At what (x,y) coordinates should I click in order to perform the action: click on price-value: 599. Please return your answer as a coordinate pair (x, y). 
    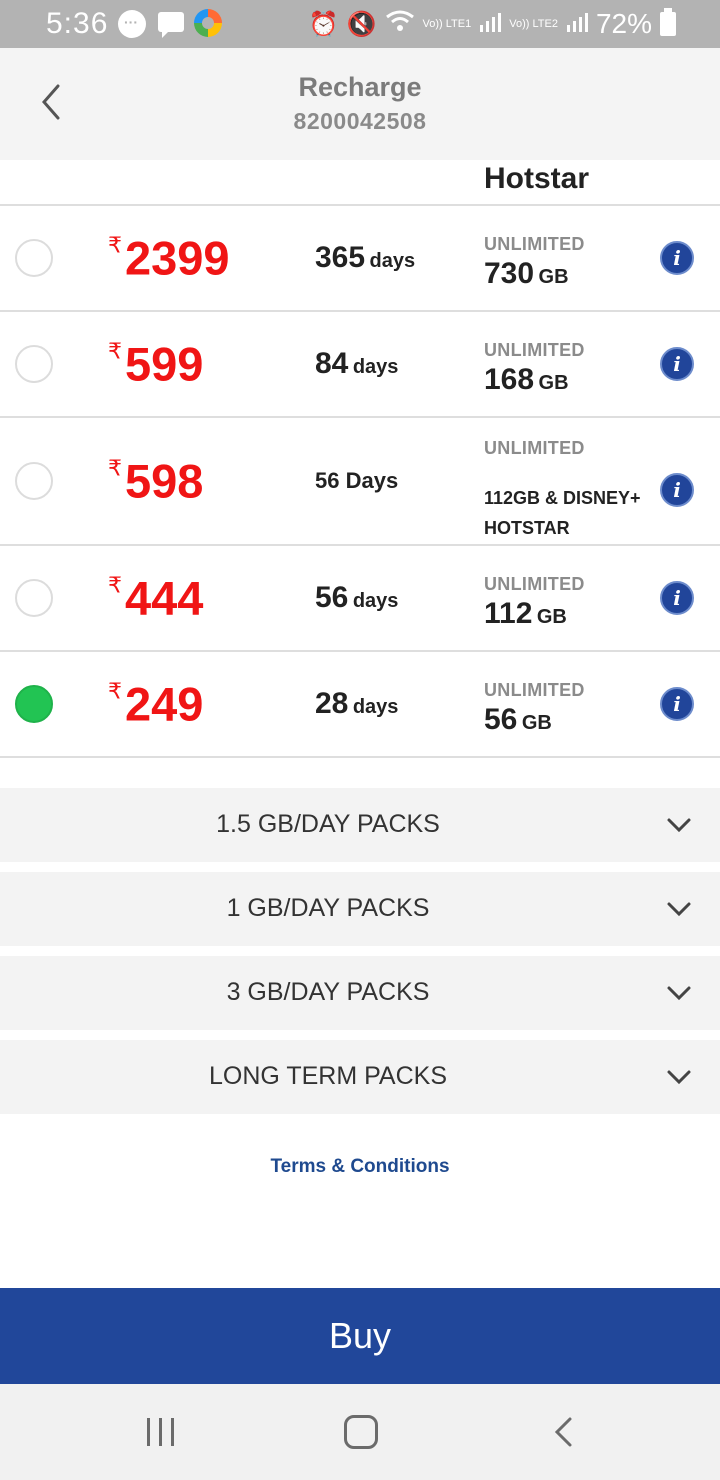
    Looking at the image, I should click on (164, 364).